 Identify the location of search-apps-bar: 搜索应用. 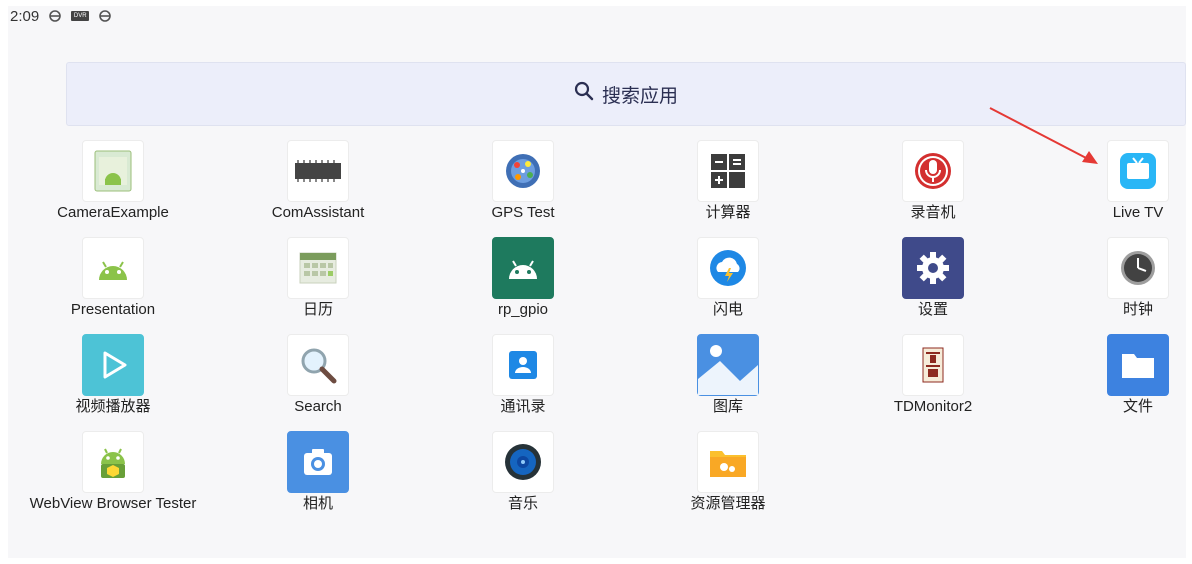
(626, 94).